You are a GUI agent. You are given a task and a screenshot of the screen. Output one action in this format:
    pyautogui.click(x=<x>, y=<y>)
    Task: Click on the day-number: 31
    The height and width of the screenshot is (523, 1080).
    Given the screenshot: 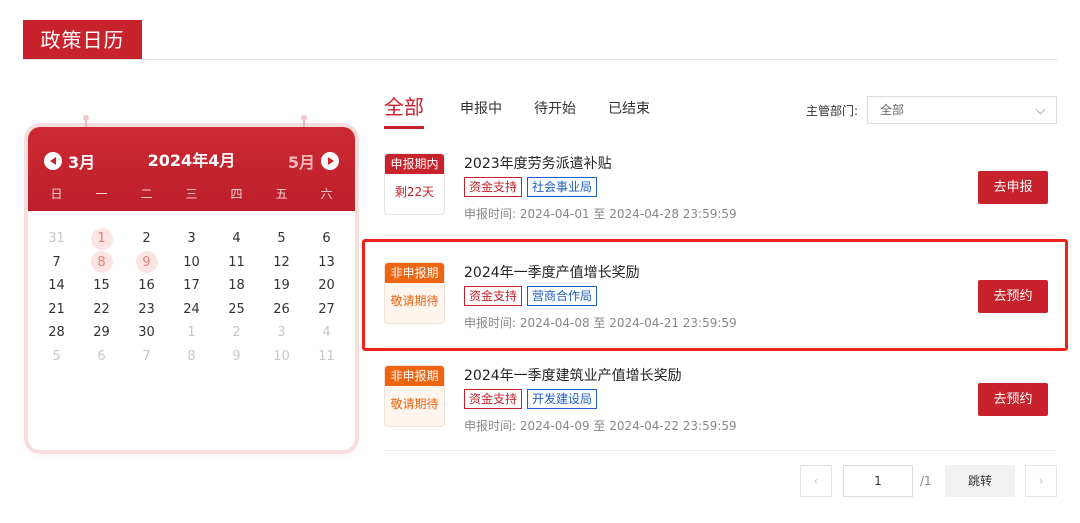 What is the action you would take?
    pyautogui.click(x=56, y=239)
    